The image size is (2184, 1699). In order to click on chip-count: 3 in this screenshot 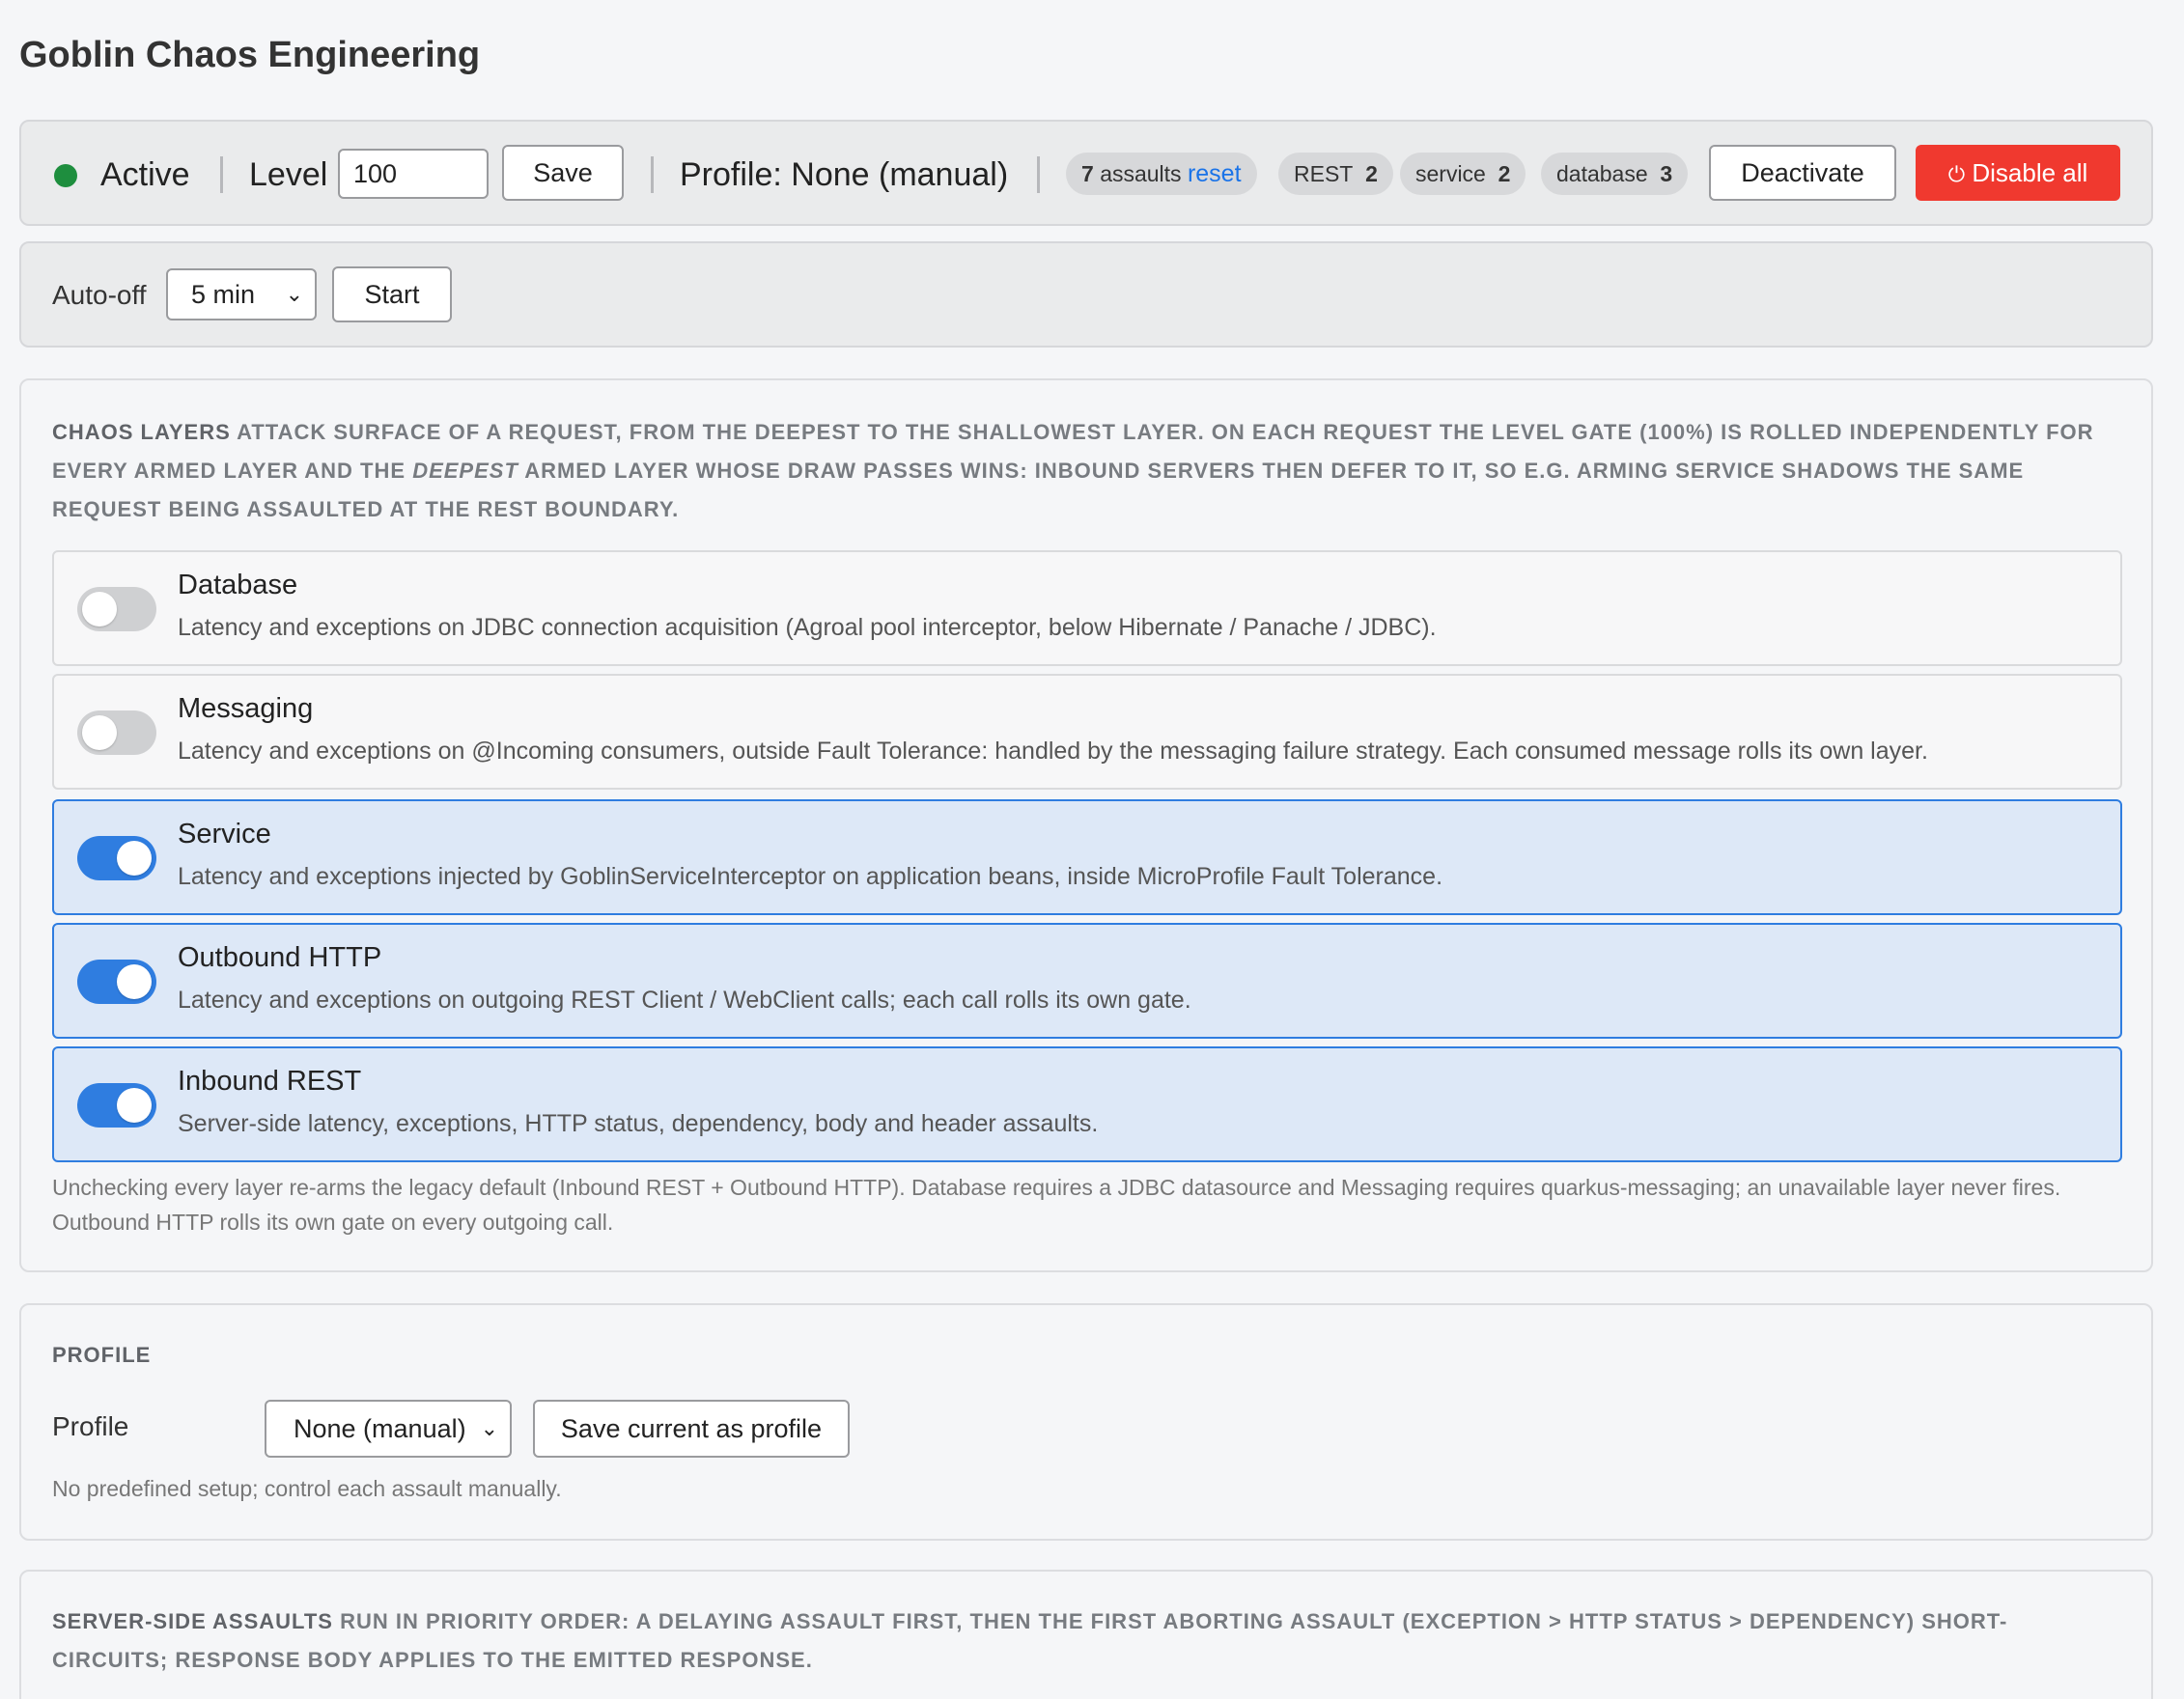, I will do `click(1667, 174)`.